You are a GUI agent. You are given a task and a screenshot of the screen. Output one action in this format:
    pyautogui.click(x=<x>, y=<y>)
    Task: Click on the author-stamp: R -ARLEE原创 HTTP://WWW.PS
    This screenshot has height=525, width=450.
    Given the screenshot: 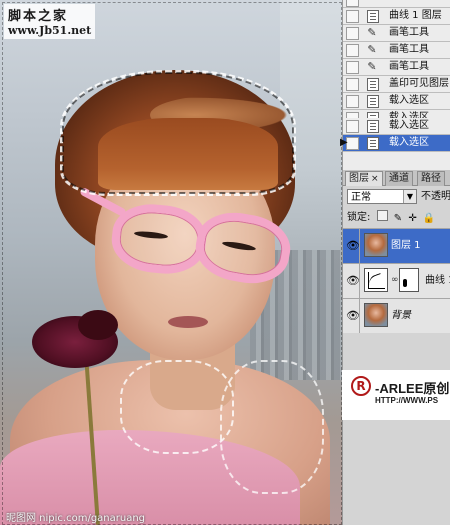 What is the action you would take?
    pyautogui.click(x=396, y=395)
    